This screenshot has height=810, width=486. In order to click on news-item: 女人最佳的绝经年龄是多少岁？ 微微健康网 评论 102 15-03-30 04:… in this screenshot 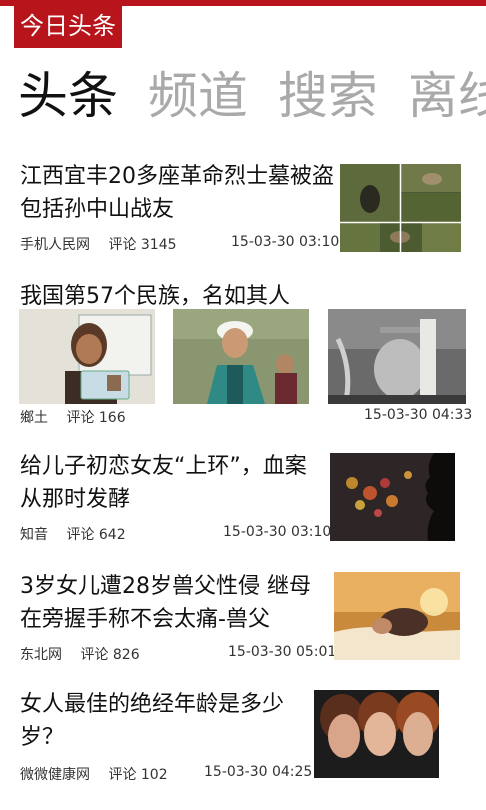, I will do `click(243, 738)`.